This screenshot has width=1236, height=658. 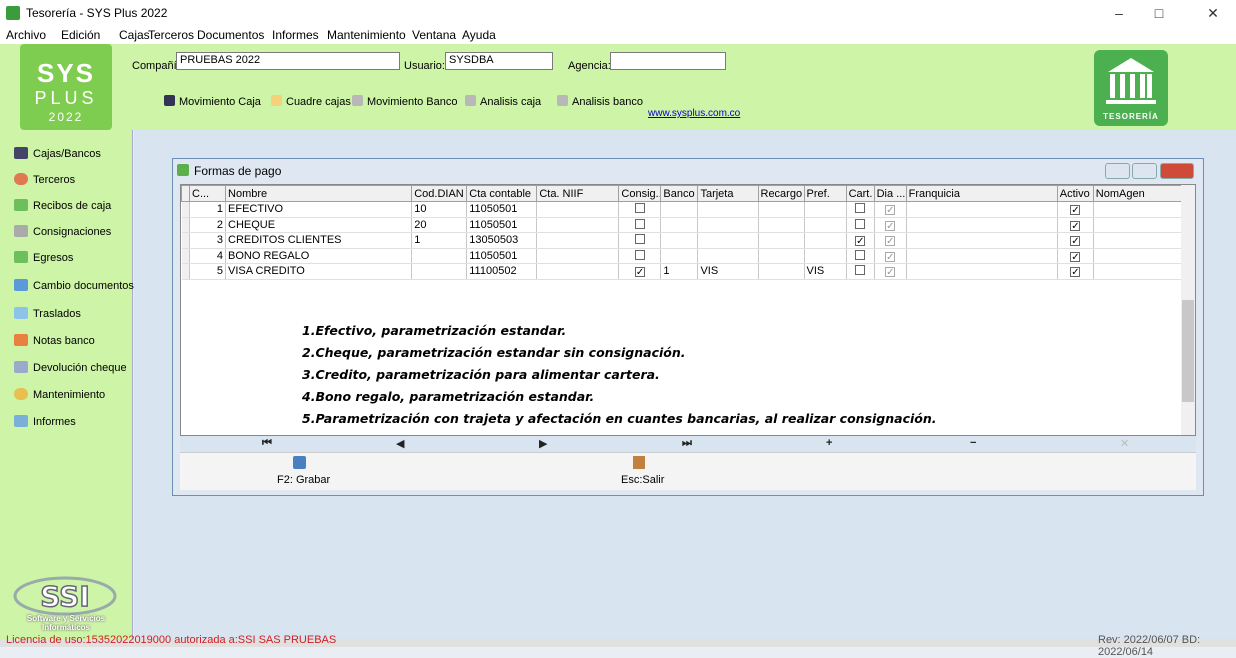 What do you see at coordinates (578, 193) in the screenshot?
I see `column-header: Cta. NIIF` at bounding box center [578, 193].